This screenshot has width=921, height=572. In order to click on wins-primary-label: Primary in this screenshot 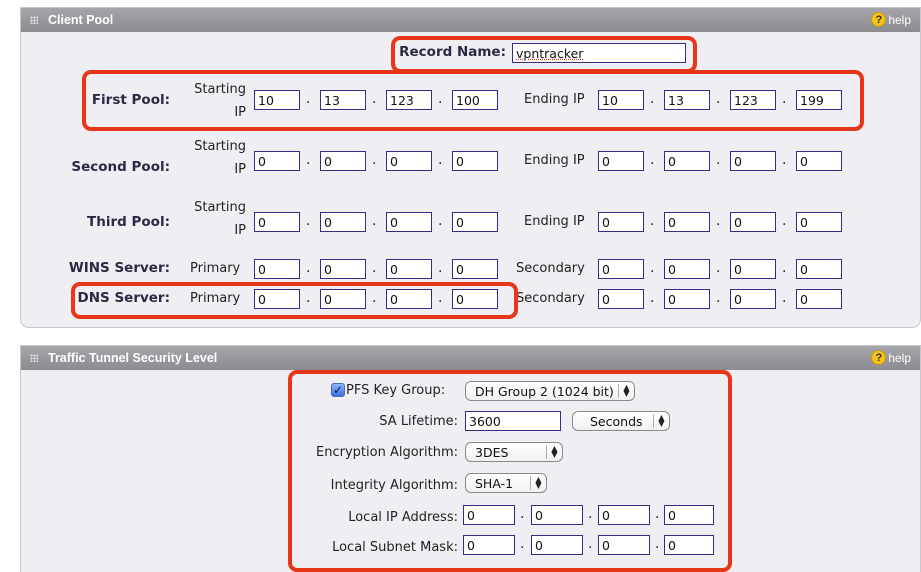, I will do `click(215, 268)`.